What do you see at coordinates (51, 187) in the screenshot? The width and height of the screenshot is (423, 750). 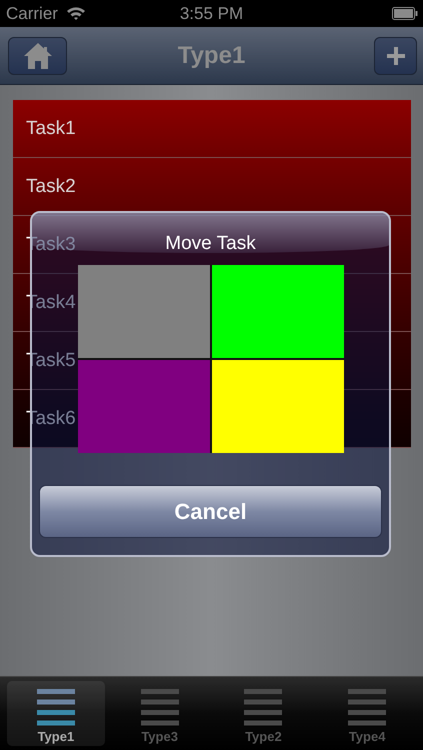 I see `task-label: Task2` at bounding box center [51, 187].